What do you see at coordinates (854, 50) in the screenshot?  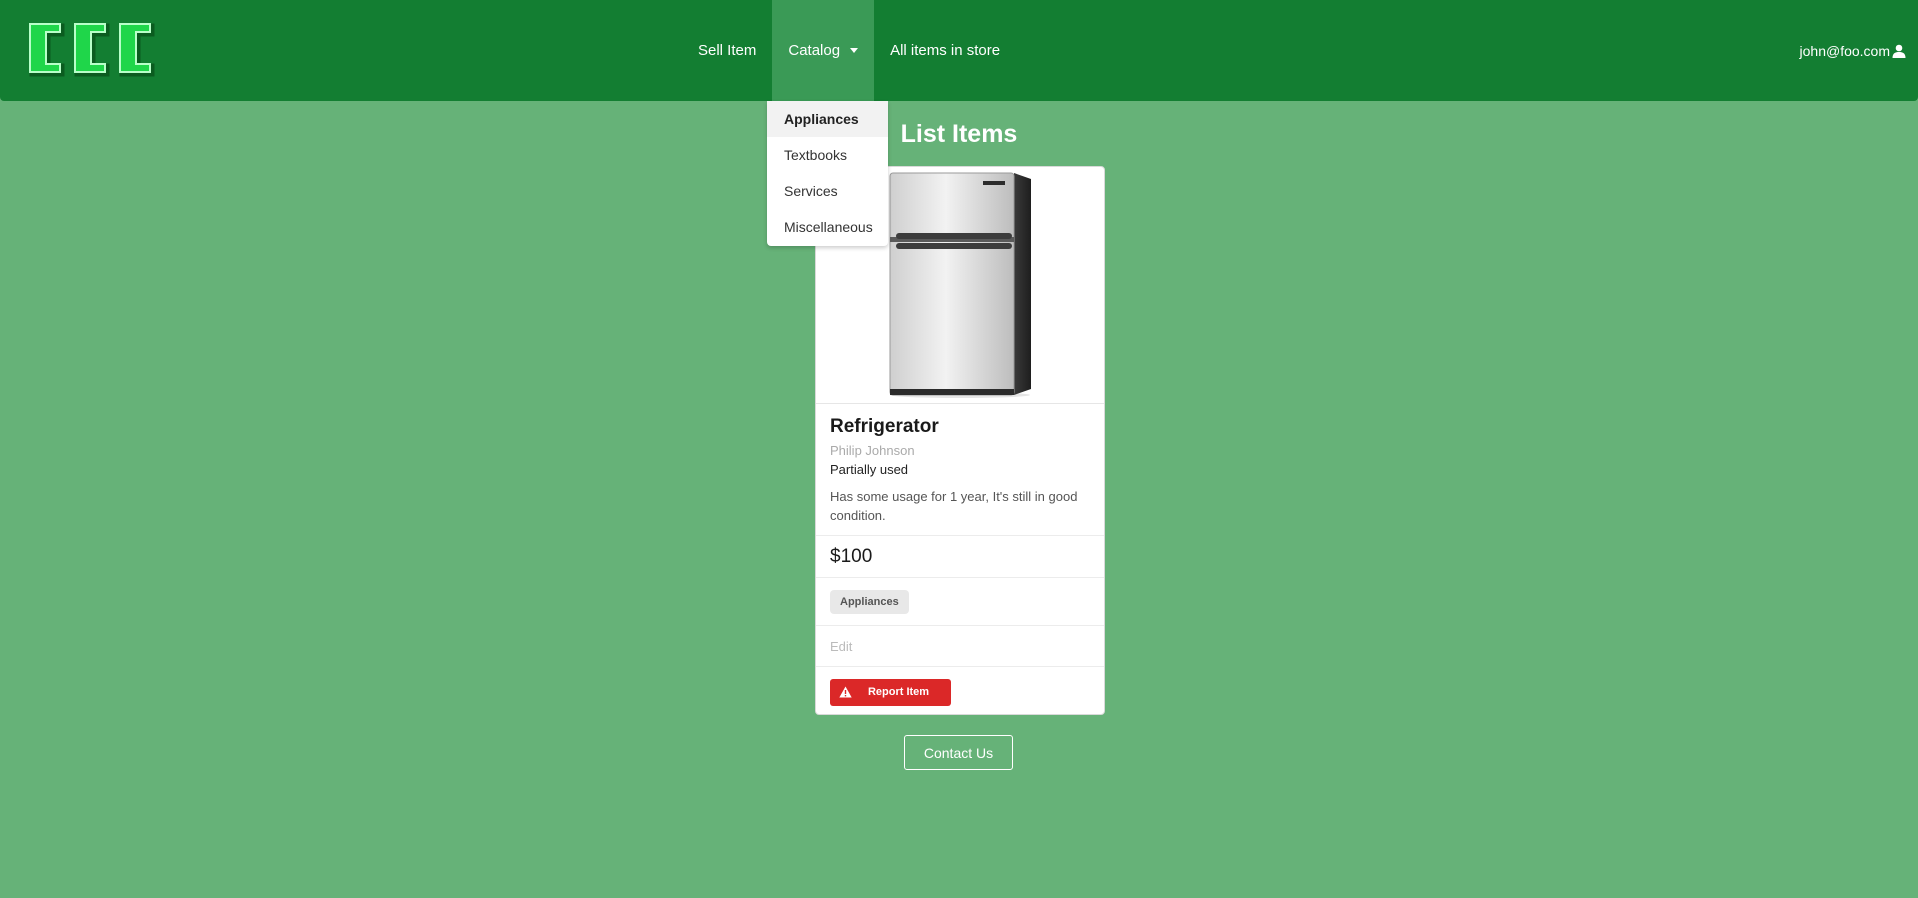 I see `caret-down-icon` at bounding box center [854, 50].